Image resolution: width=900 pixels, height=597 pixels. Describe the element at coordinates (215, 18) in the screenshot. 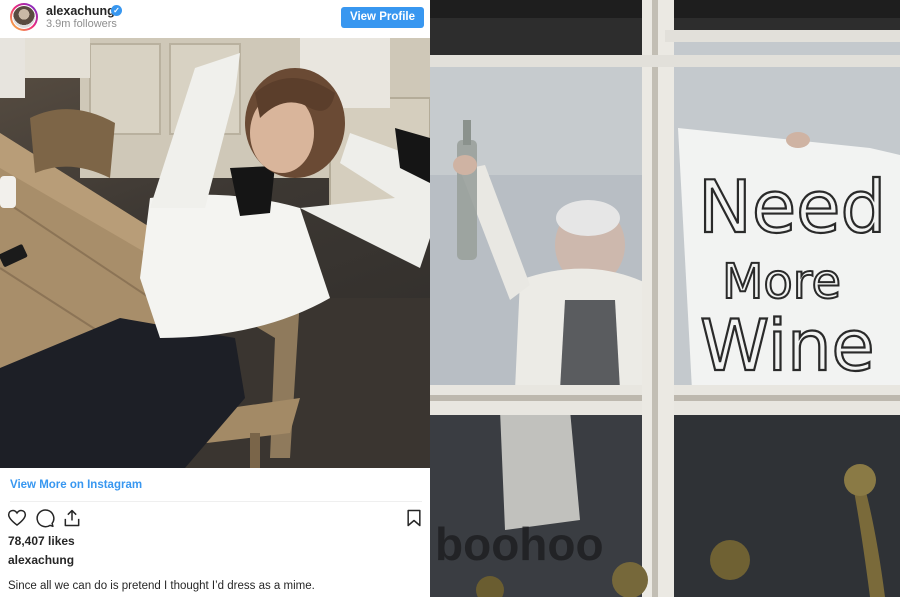

I see `embed-header: alexachung ✓ 3.9m followers View Profile` at that location.